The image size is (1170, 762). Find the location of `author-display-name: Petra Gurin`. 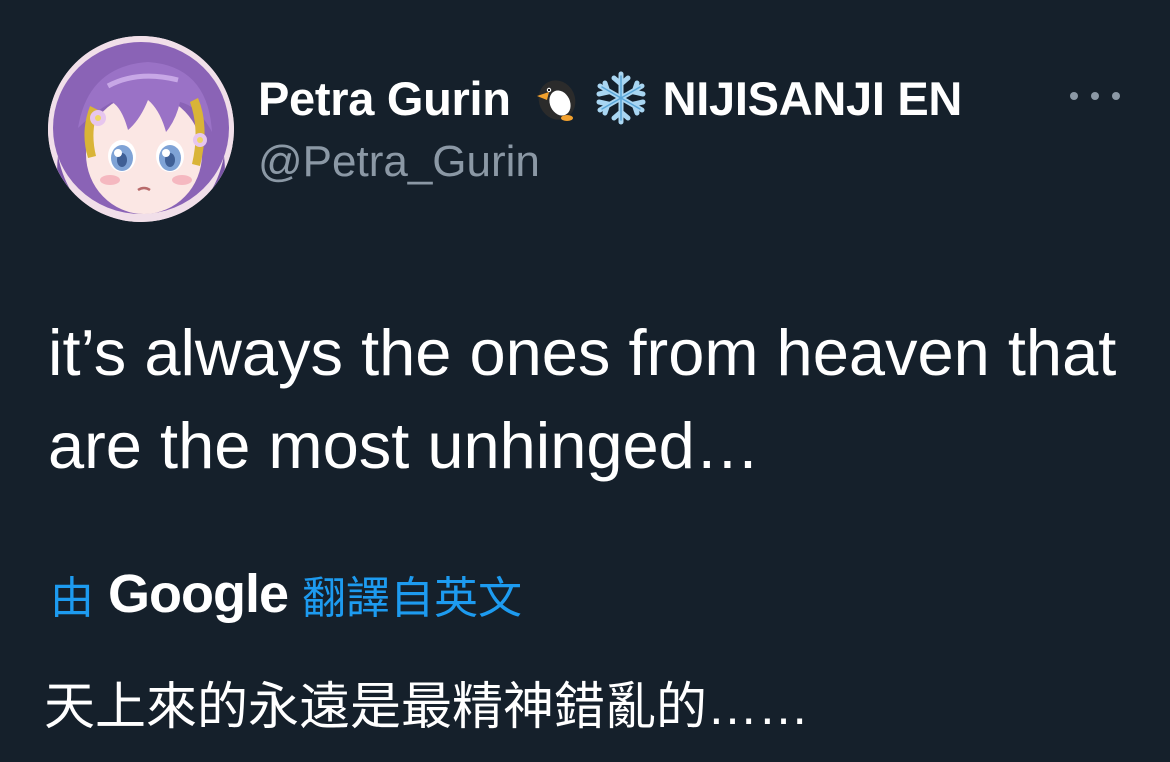

author-display-name: Petra Gurin is located at coordinates (384, 98).